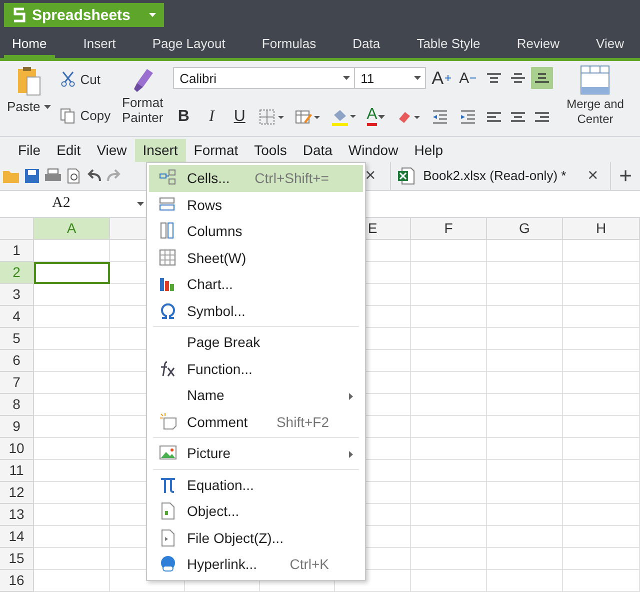 This screenshot has height=592, width=640. Describe the element at coordinates (85, 116) in the screenshot. I see `copy-button: Copy` at that location.